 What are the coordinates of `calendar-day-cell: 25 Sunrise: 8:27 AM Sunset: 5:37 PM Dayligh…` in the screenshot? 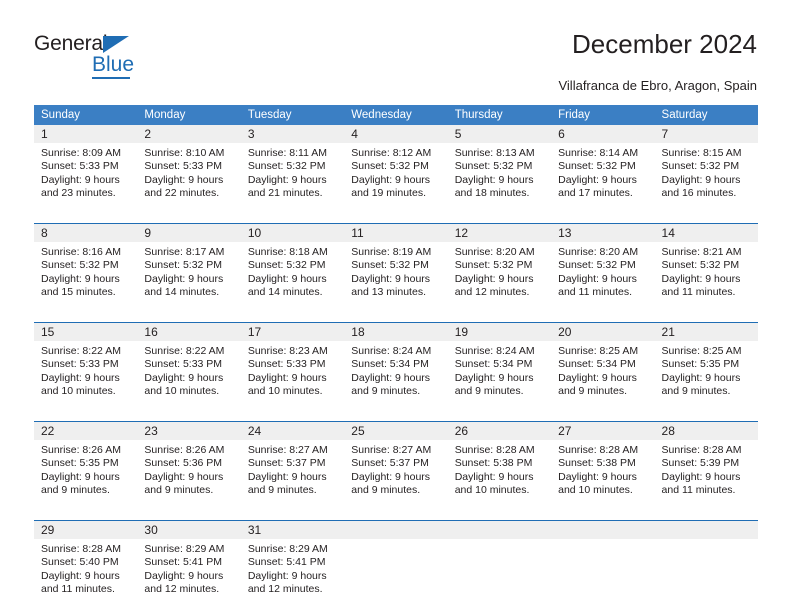 It's located at (396, 467).